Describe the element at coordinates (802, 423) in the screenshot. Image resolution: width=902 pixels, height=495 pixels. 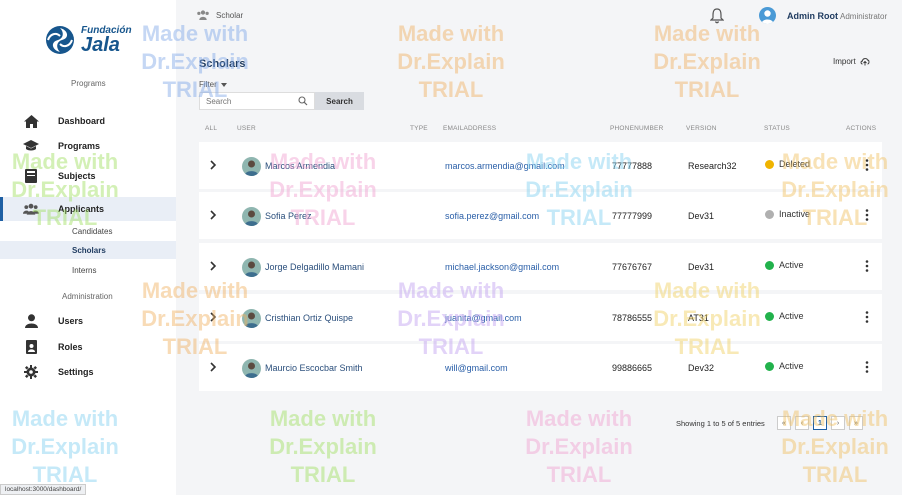
I see `prev-page-button: ‹` at that location.